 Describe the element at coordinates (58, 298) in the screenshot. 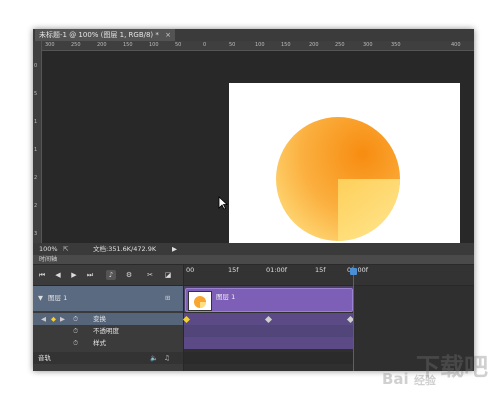

I see `layer-name: 图层 1` at that location.